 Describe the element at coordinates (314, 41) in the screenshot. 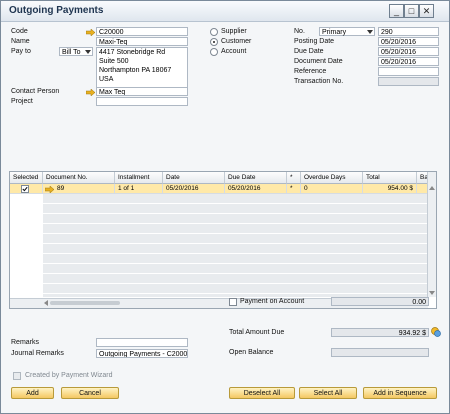

I see `posting-date-label: Posting Date` at that location.